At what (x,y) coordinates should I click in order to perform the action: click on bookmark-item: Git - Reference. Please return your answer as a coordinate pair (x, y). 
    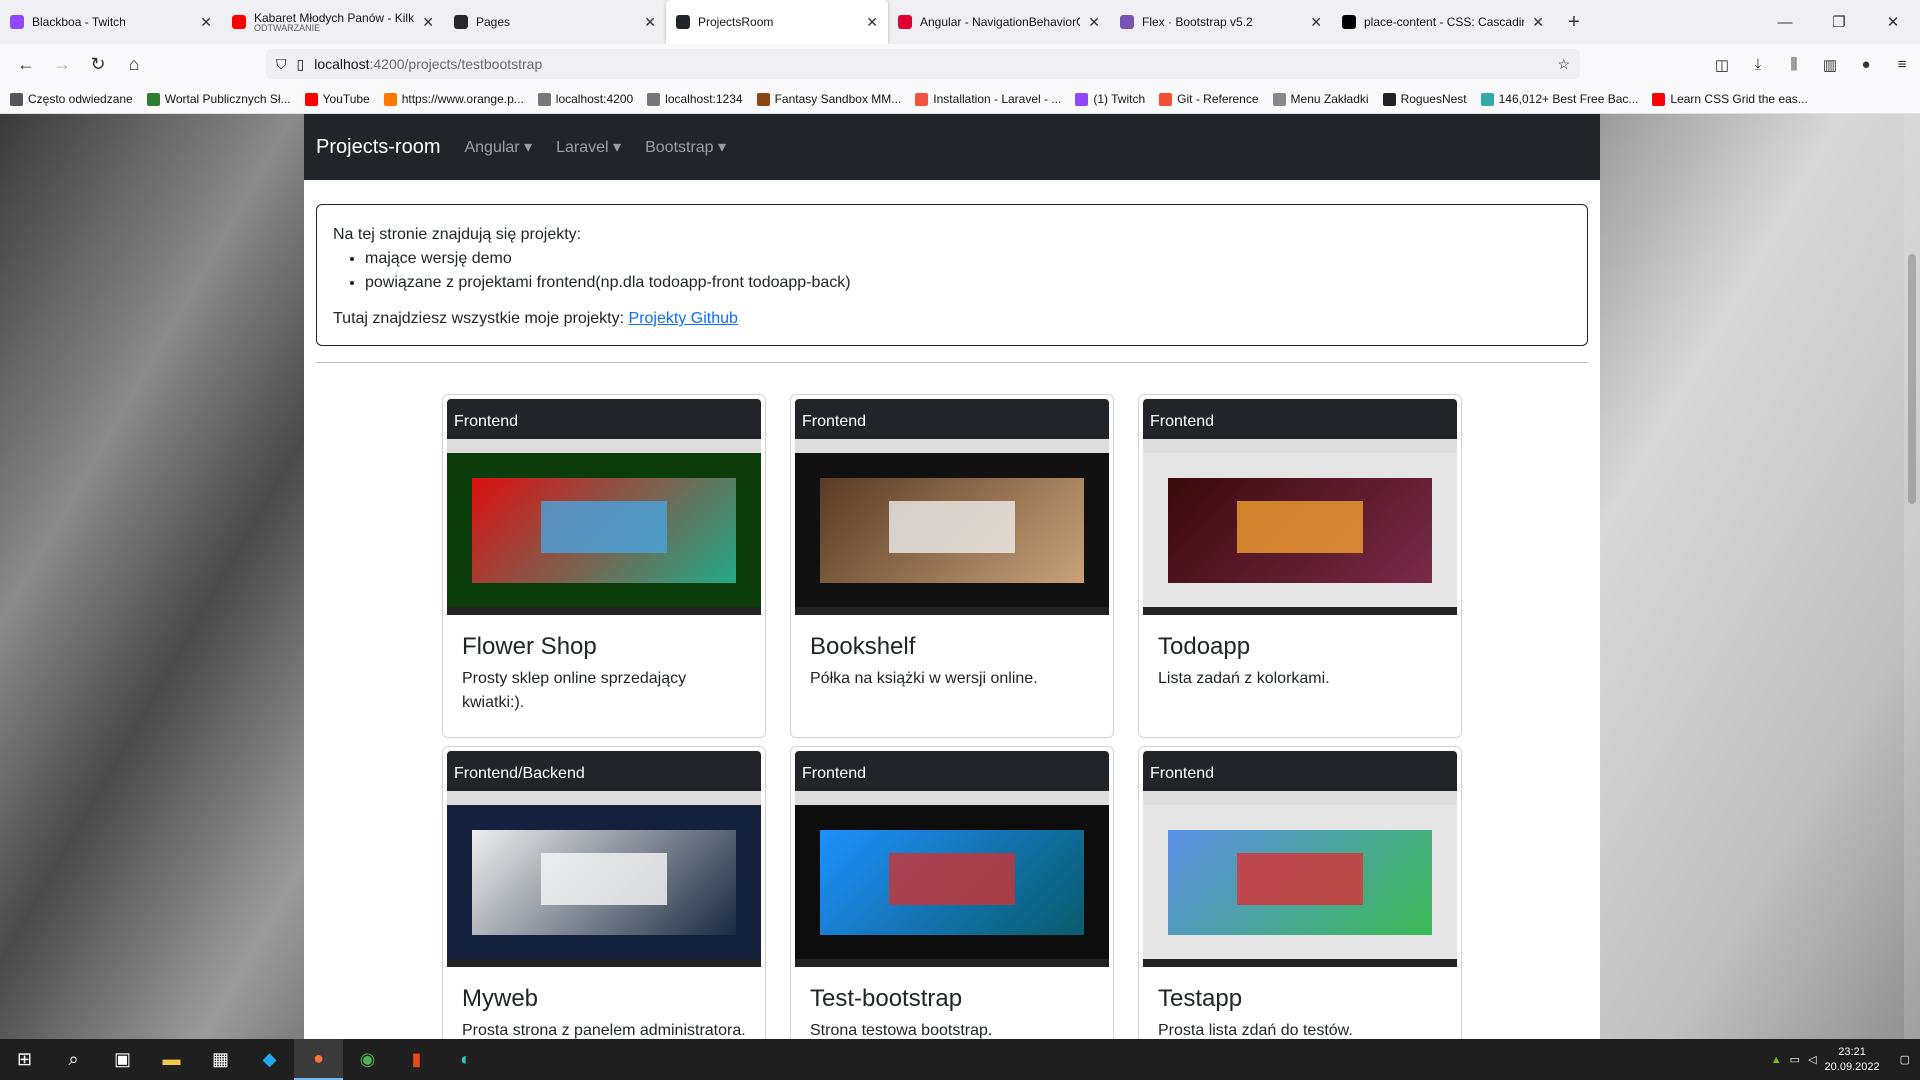
    Looking at the image, I should click on (1209, 99).